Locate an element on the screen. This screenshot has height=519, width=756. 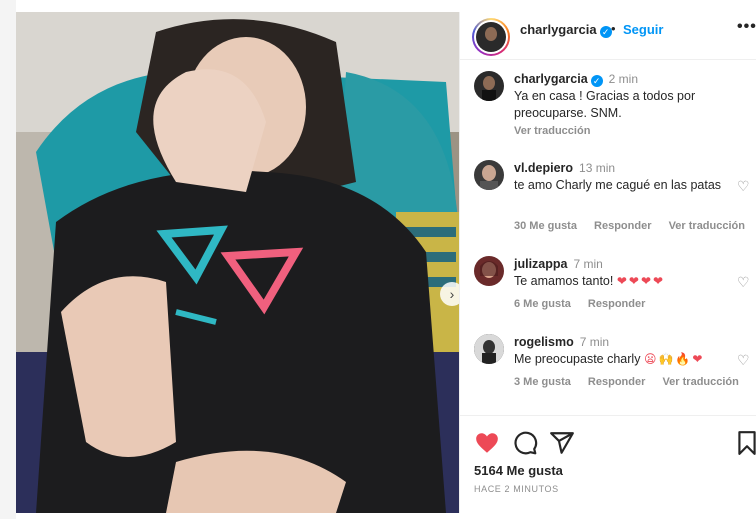
left-gutter is located at coordinates (8, 259).